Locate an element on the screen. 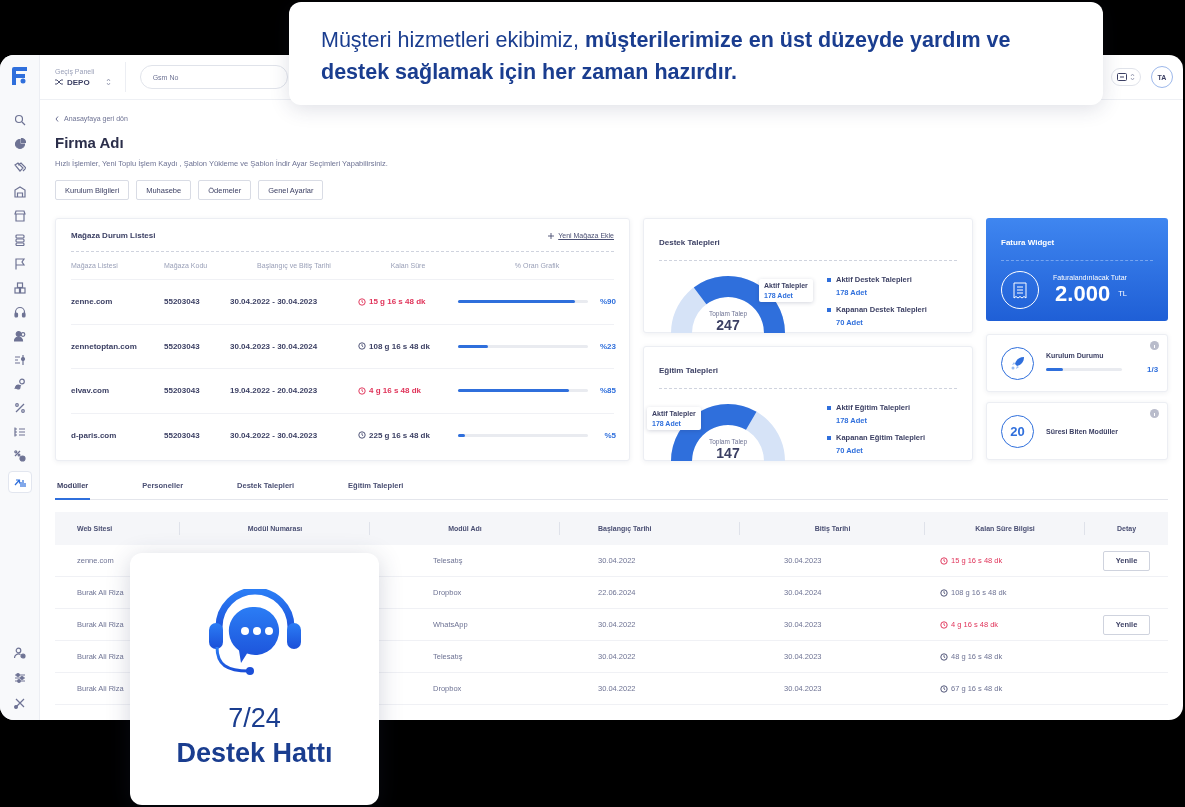 Image resolution: width=1185 pixels, height=807 pixels. callout-banner: Müşteri hizmetleri ekibimiz, müşterilerimize en üst düzeyde yardım ve destek sağlamak için her zaman hazırdır. is located at coordinates (696, 53).